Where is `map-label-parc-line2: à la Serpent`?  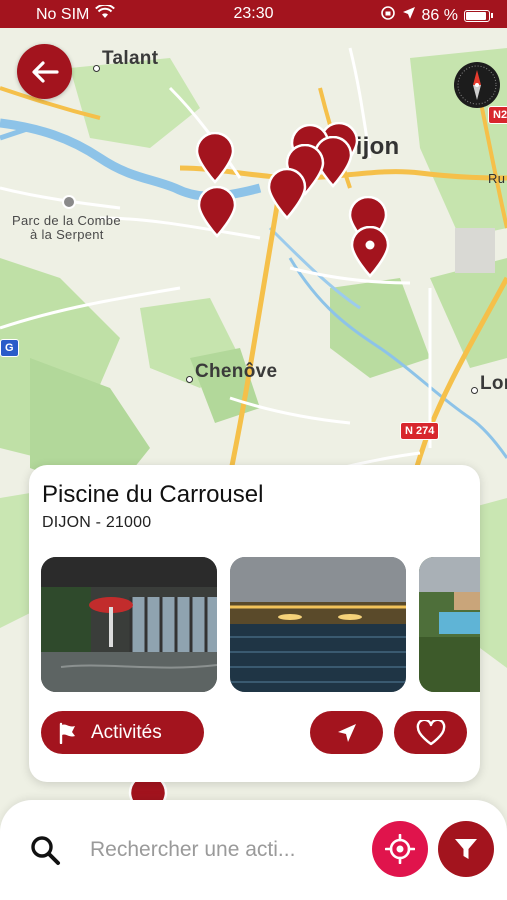
map-label-parc-line2: à la Serpent is located at coordinates (67, 234).